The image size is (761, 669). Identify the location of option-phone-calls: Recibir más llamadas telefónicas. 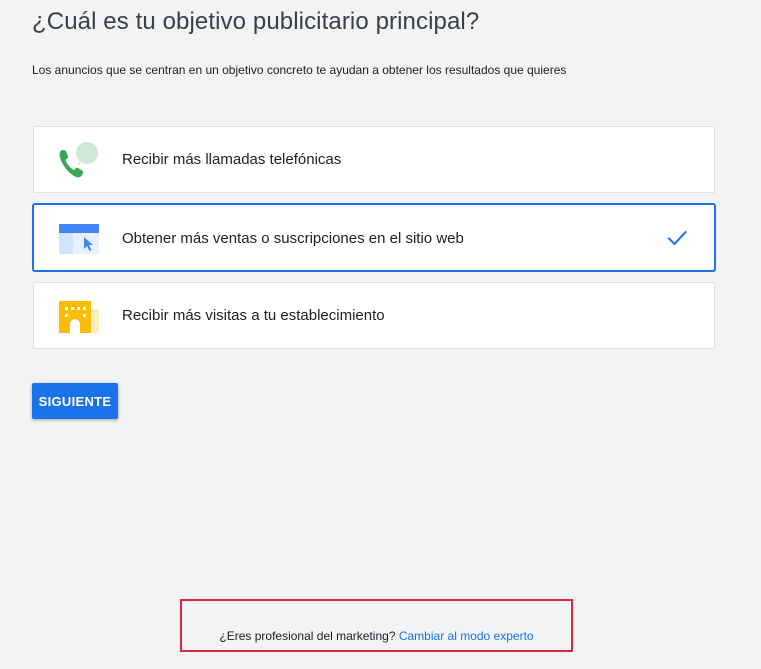
(374, 159).